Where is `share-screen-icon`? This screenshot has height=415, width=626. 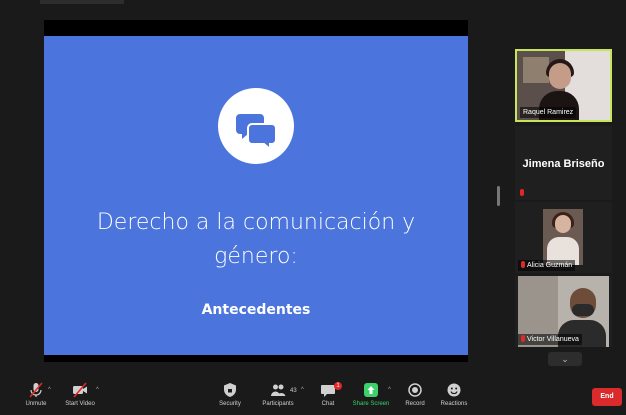
share-screen-icon is located at coordinates (371, 390).